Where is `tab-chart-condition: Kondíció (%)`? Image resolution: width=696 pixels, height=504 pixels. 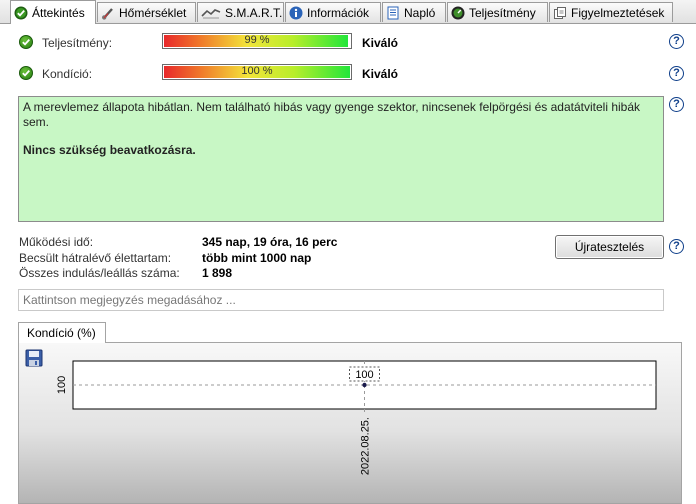 tab-chart-condition: Kondíció (%) is located at coordinates (62, 332).